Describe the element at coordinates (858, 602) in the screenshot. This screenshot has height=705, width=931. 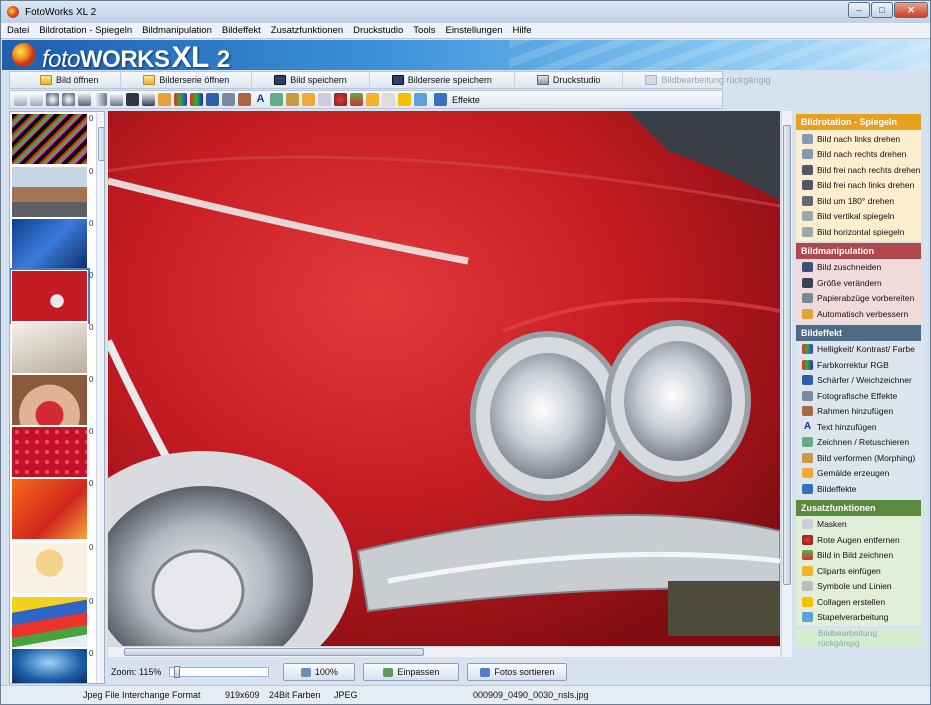
I see `panel-item-collage: Collagen erstellen` at that location.